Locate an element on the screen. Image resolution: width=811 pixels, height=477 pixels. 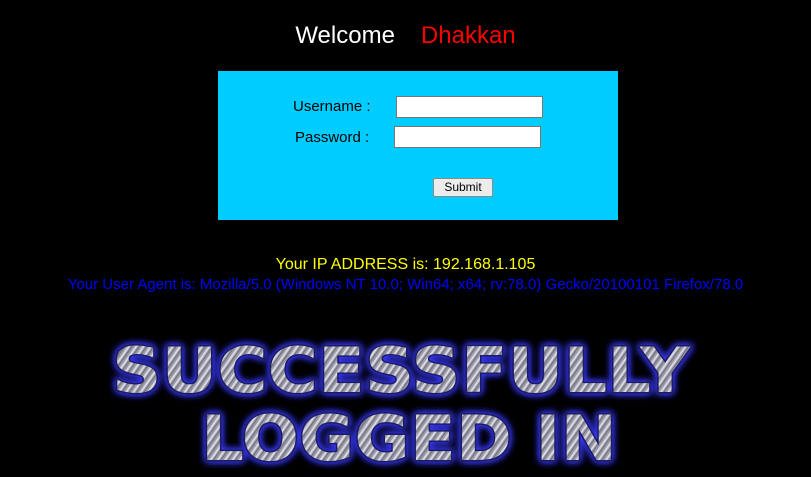
banner-line-1: SUCCESSFULLY is located at coordinates (401, 370).